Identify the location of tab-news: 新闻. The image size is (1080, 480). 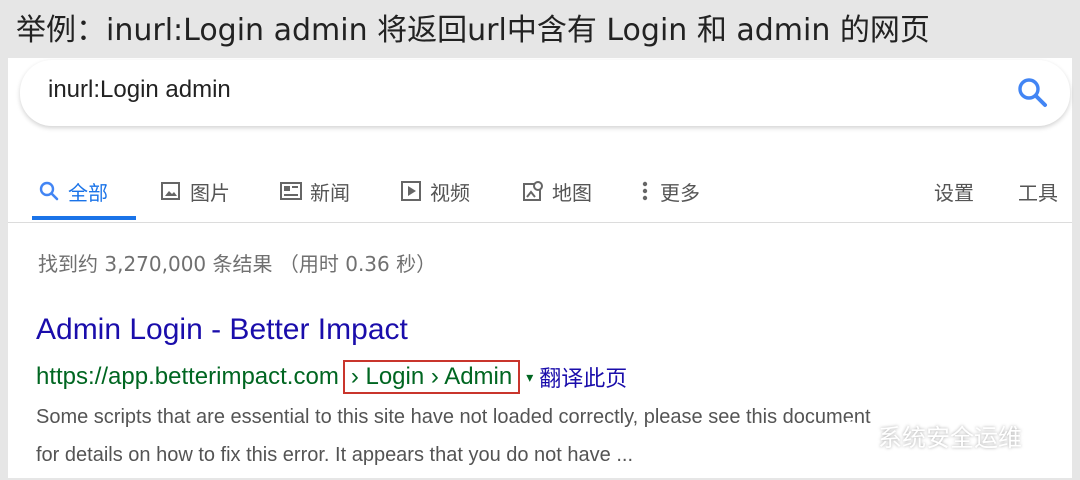
(315, 191).